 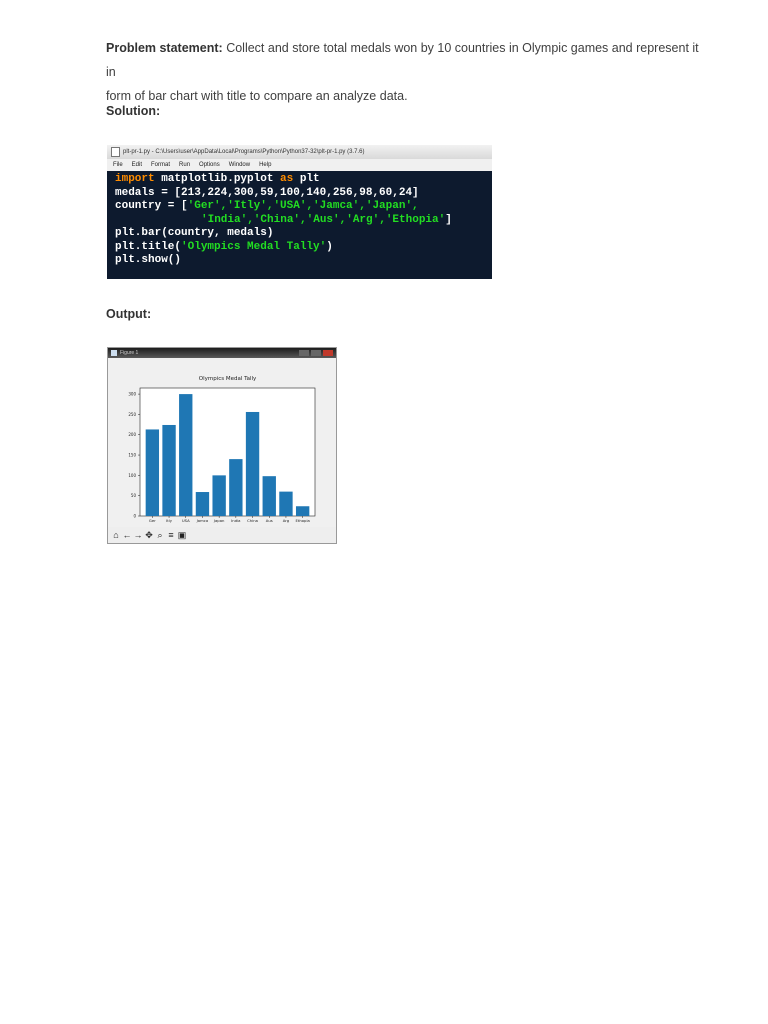 I want to click on x-tick-label: Arg, so click(x=286, y=520).